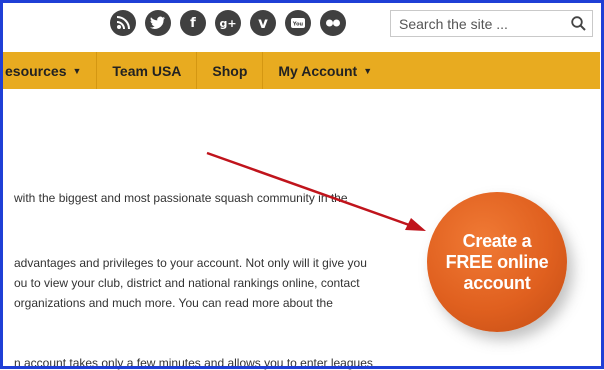 Image resolution: width=604 pixels, height=370 pixels. Describe the element at coordinates (316, 191) in the screenshot. I see `arrow-annotation-icon` at that location.